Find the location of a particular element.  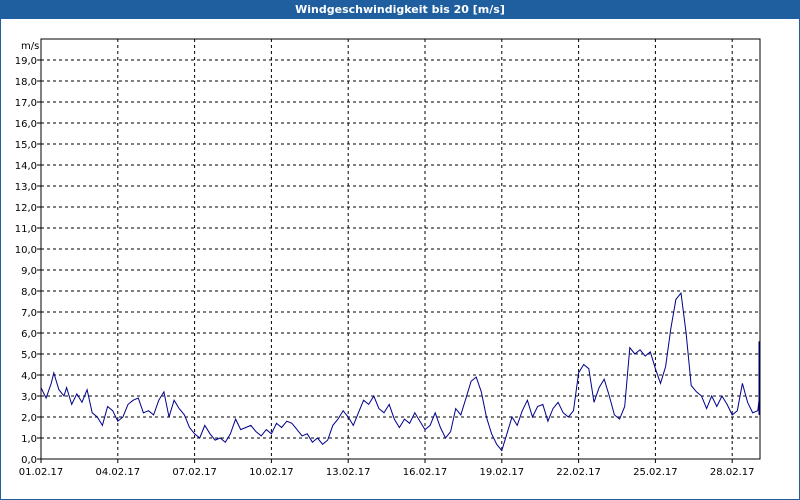

x-tick-label: 19.02.17 is located at coordinates (502, 472).